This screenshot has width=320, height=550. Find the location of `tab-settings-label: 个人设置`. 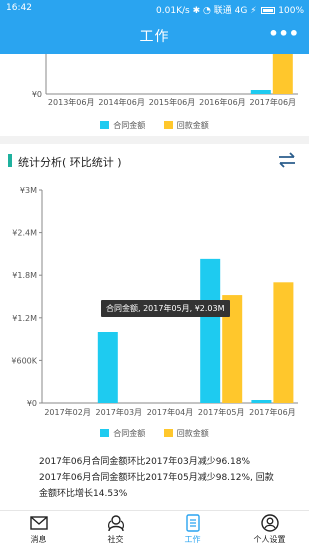

tab-settings-label: 个人设置 is located at coordinates (269, 539).